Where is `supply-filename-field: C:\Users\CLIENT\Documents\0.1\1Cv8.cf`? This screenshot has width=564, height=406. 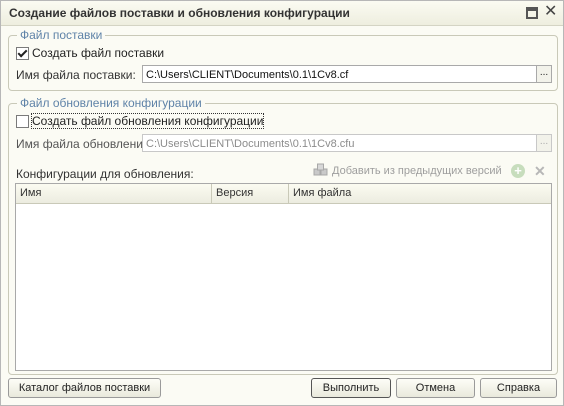 supply-filename-field: C:\Users\CLIENT\Documents\0.1\1Cv8.cf is located at coordinates (339, 74).